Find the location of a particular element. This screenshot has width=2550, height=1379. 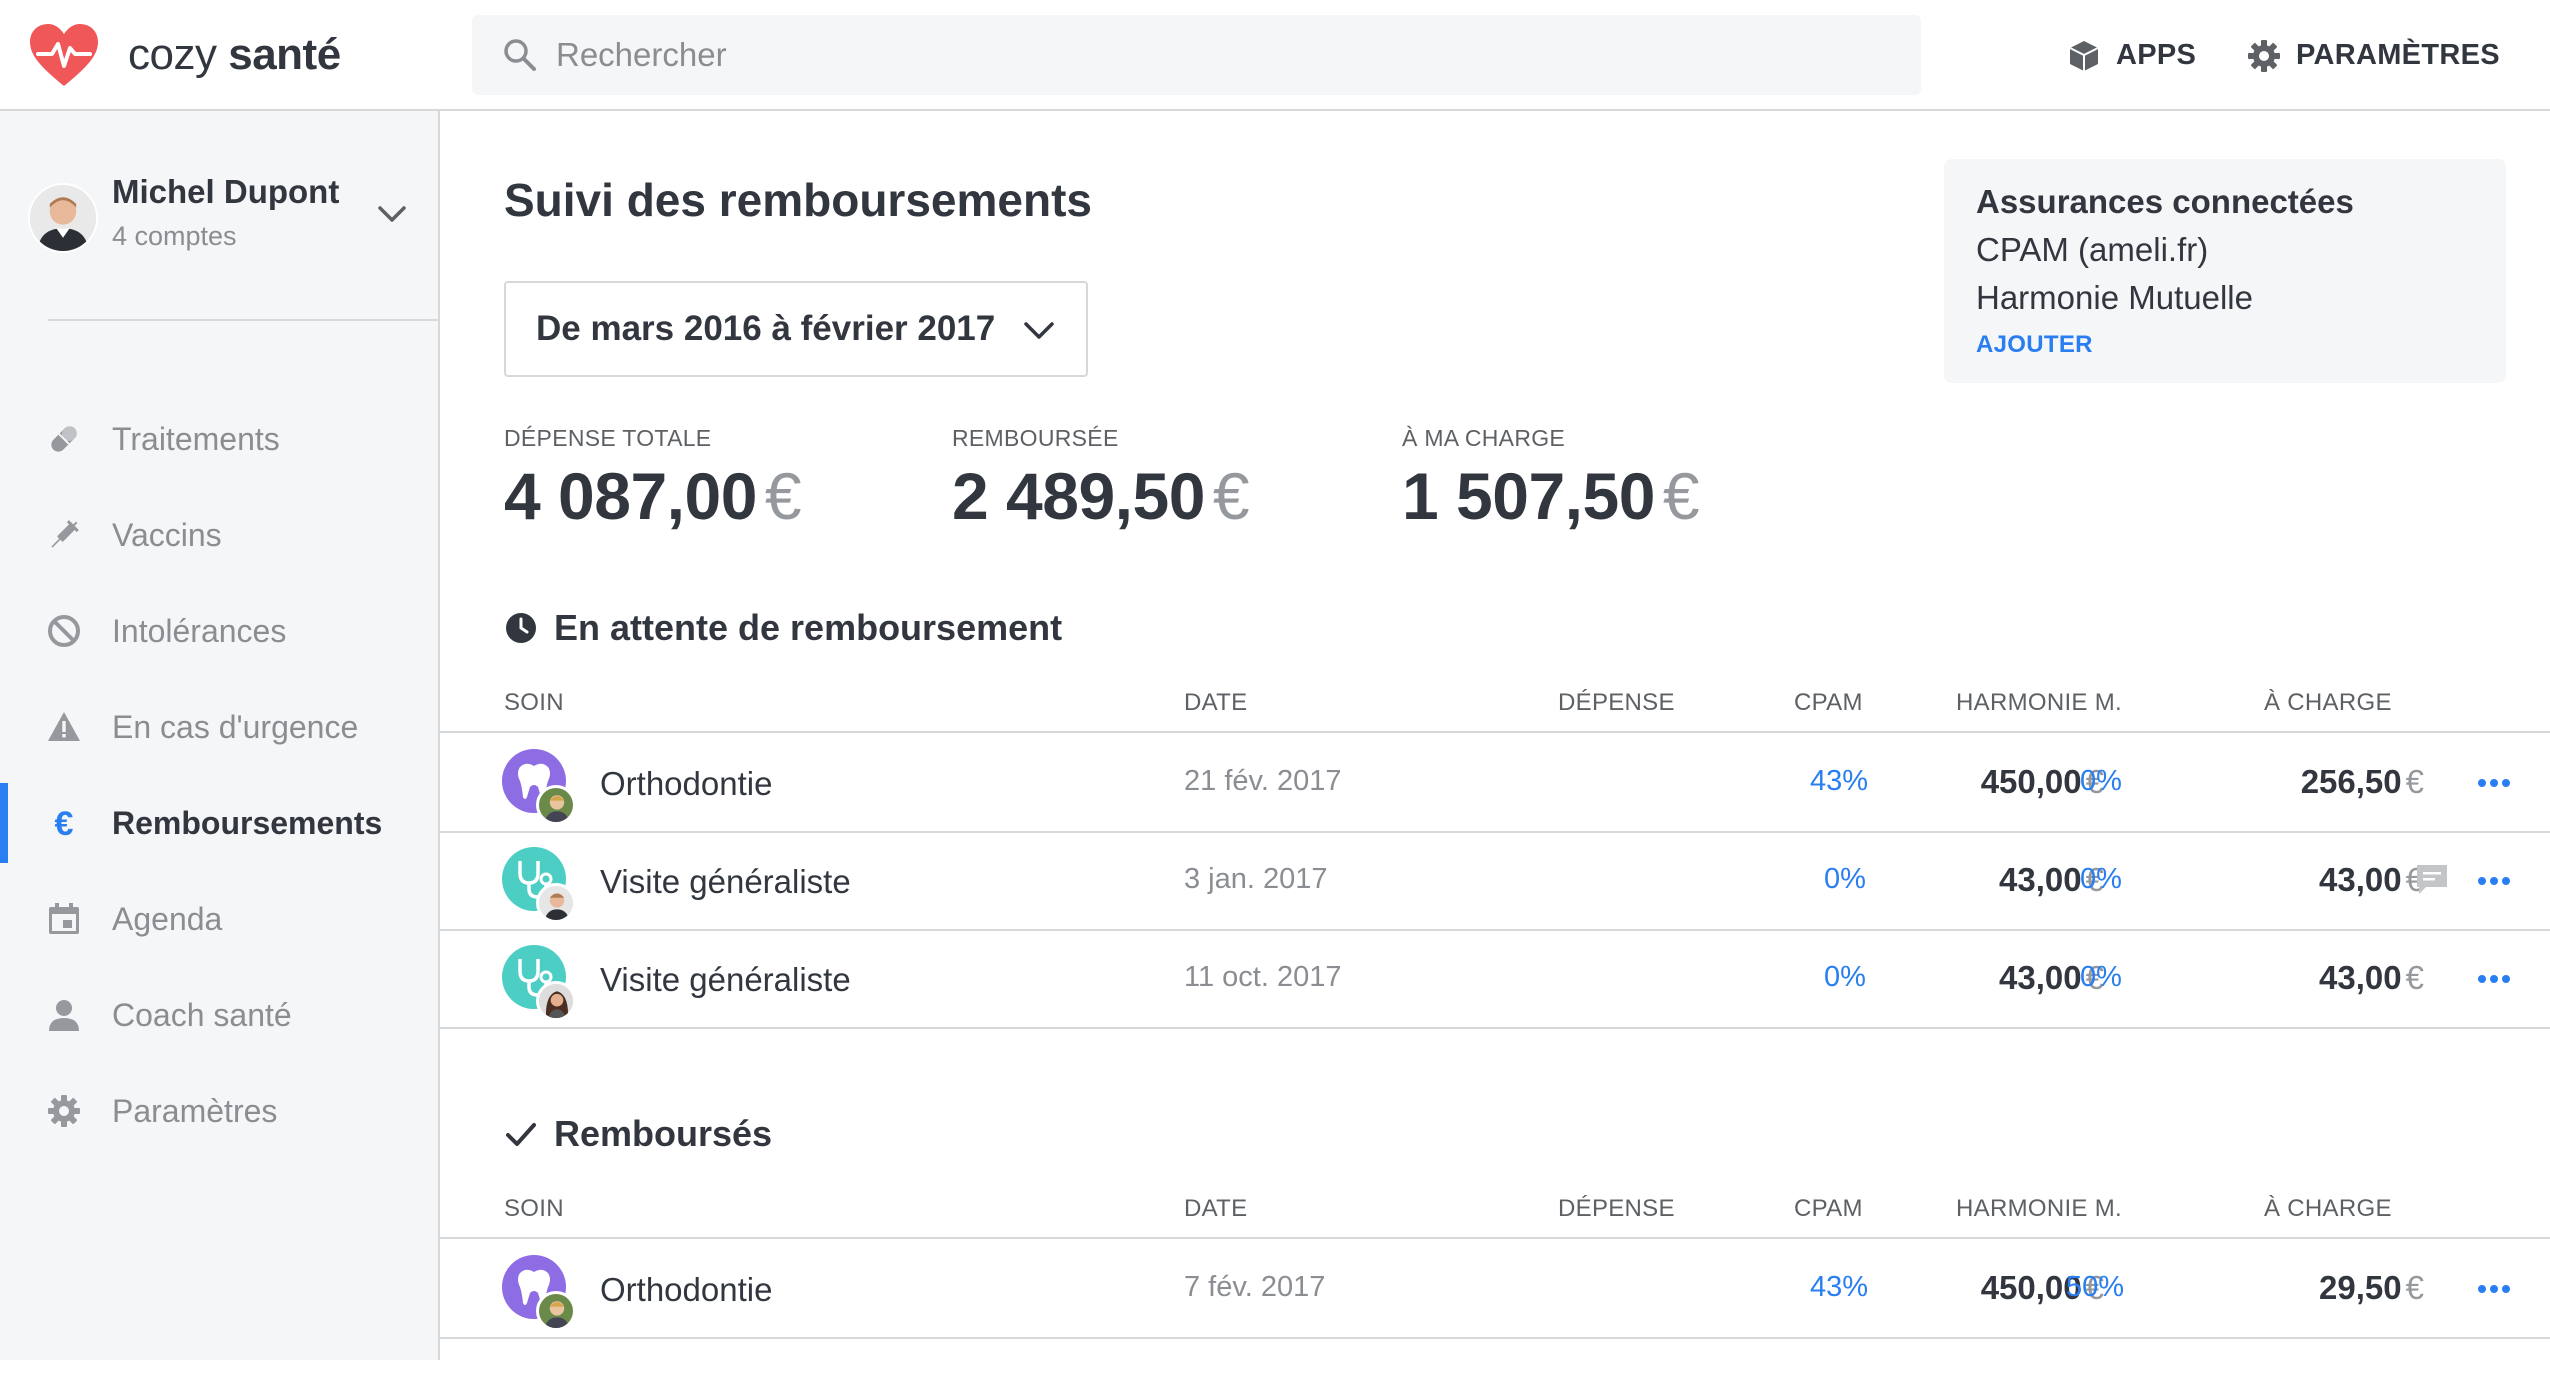

comment-icon is located at coordinates (2432, 879).